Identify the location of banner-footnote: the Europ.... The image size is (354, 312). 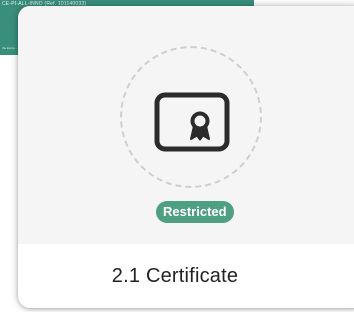
(10, 48).